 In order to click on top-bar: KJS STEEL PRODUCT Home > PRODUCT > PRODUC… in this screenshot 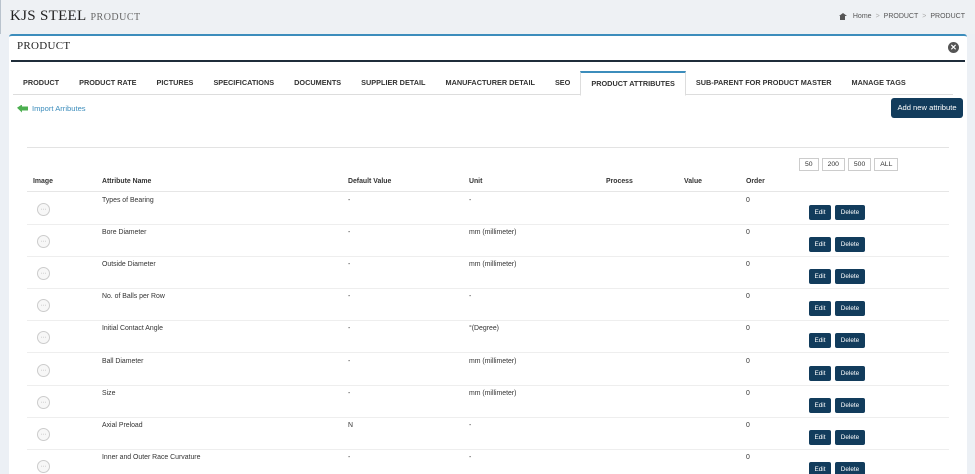, I will do `click(487, 17)`.